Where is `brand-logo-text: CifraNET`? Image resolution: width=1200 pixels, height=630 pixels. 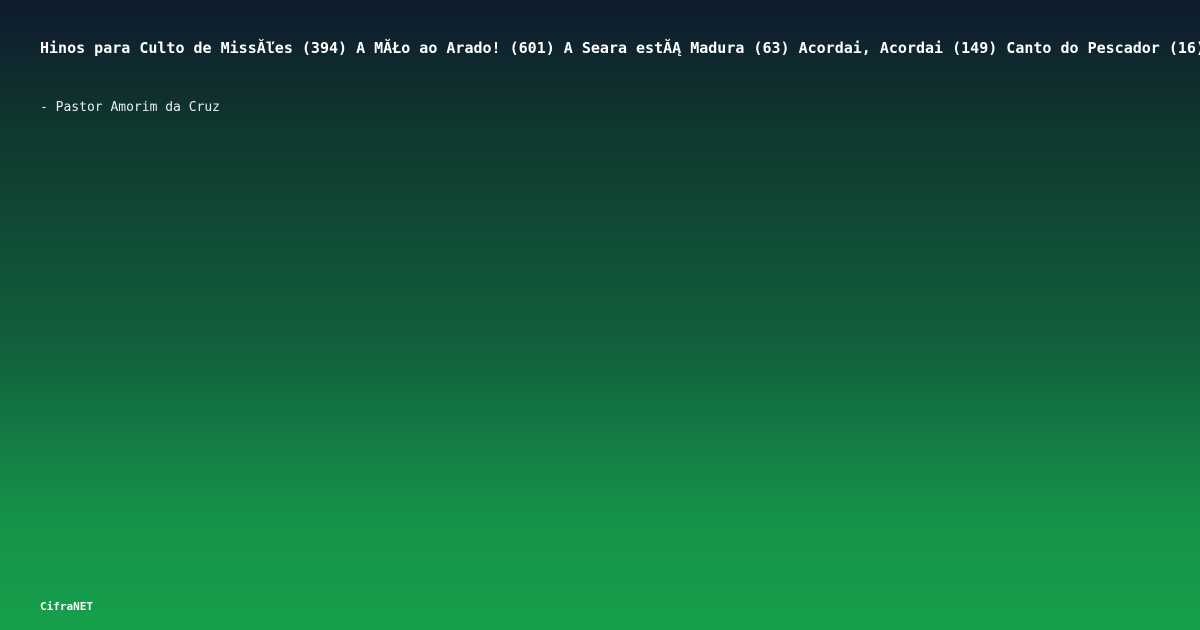
brand-logo-text: CifraNET is located at coordinates (66, 606).